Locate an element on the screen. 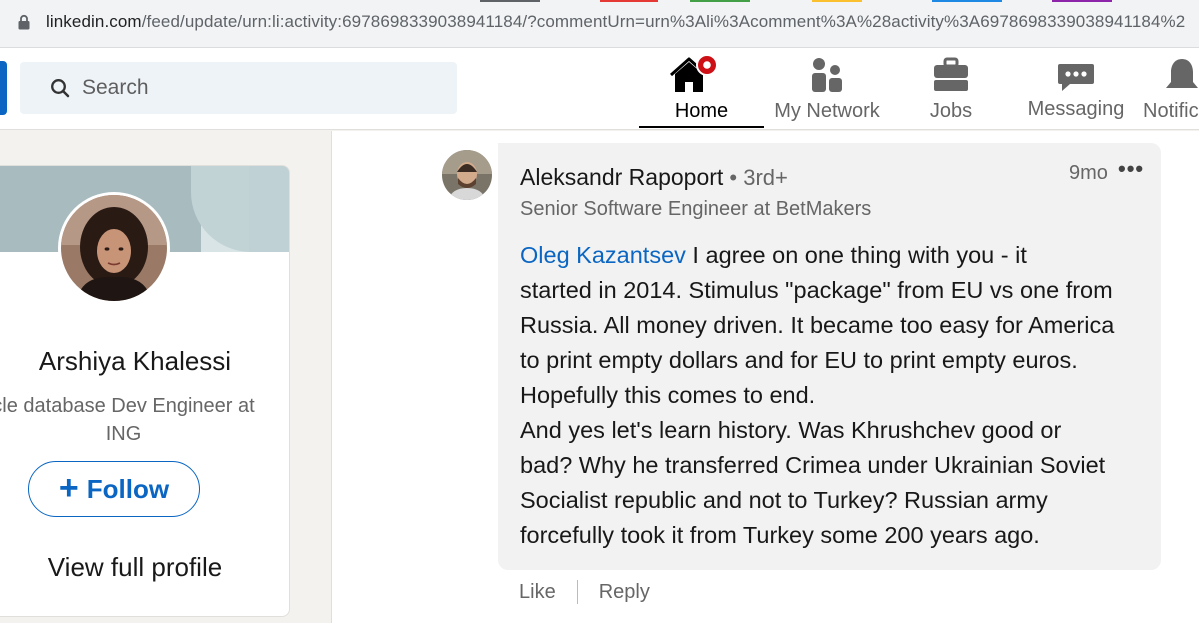  plus-icon: + is located at coordinates (68, 487).